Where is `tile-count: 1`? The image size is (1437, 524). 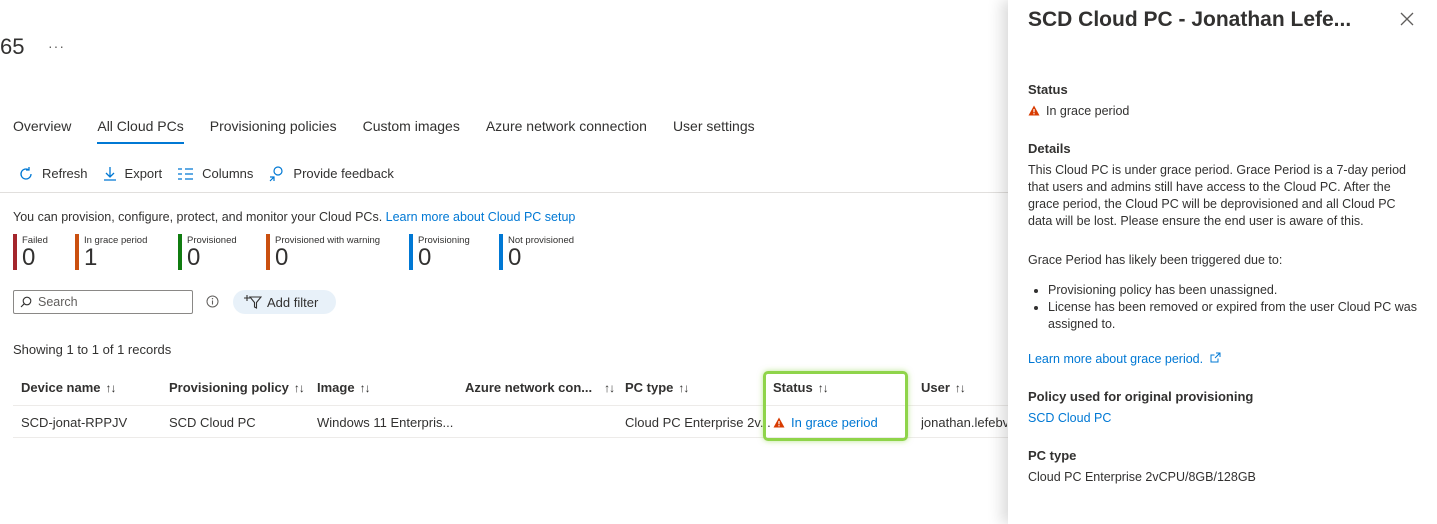 tile-count: 1 is located at coordinates (91, 257).